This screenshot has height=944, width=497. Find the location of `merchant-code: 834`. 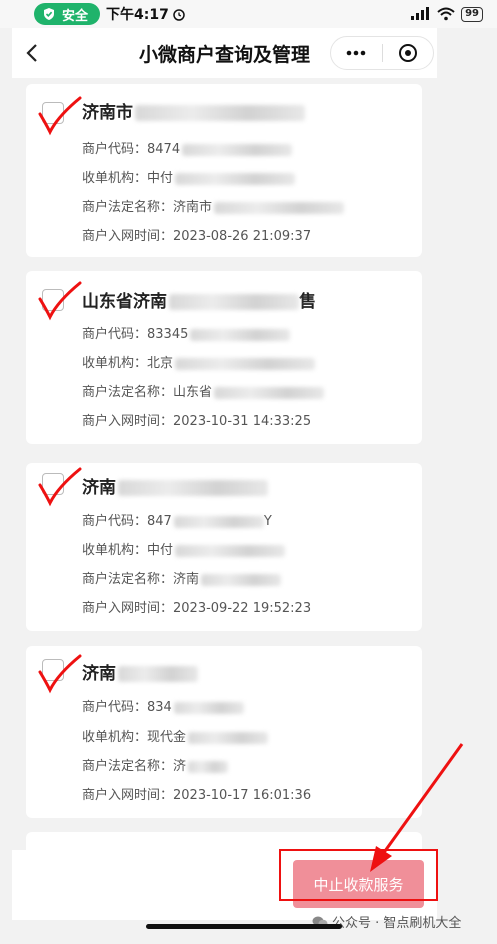

merchant-code: 834 is located at coordinates (159, 707).